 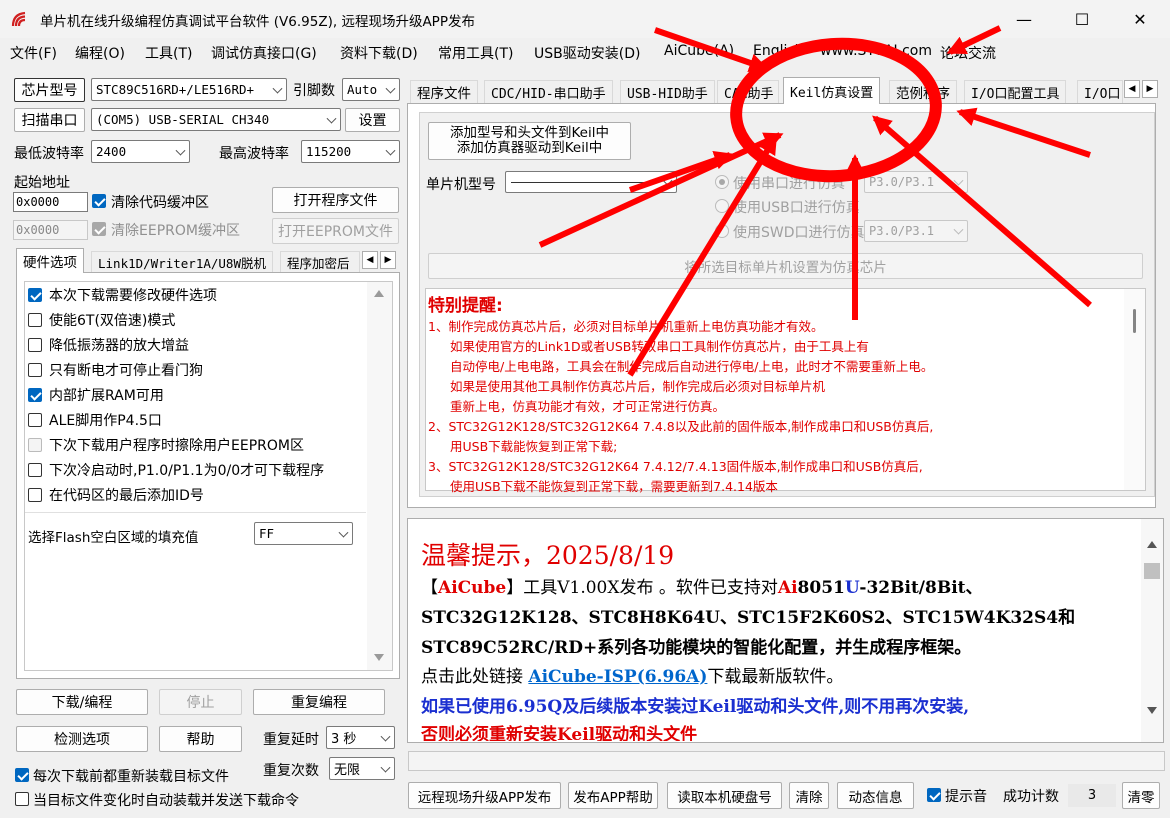 I want to click on tips-scrollbar, so click(x=1152, y=630).